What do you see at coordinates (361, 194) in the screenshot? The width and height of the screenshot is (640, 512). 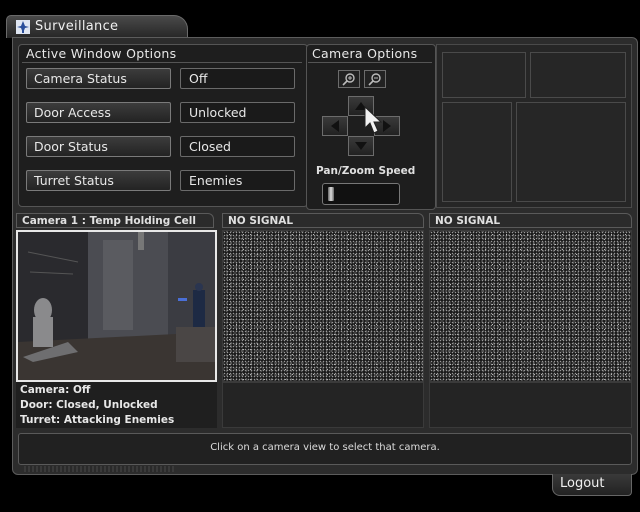 I see `pan-zoom-speed-slider` at bounding box center [361, 194].